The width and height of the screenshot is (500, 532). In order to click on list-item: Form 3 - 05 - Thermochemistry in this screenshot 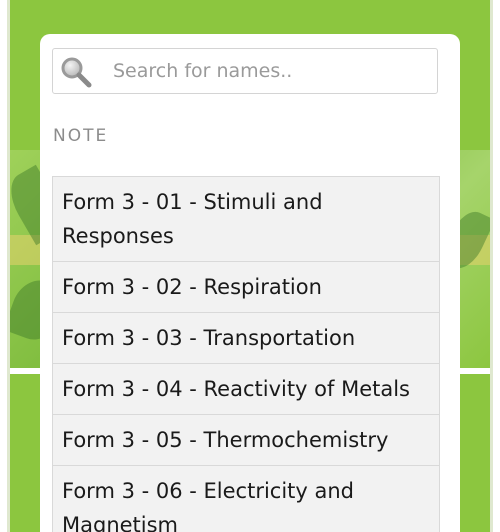, I will do `click(246, 439)`.